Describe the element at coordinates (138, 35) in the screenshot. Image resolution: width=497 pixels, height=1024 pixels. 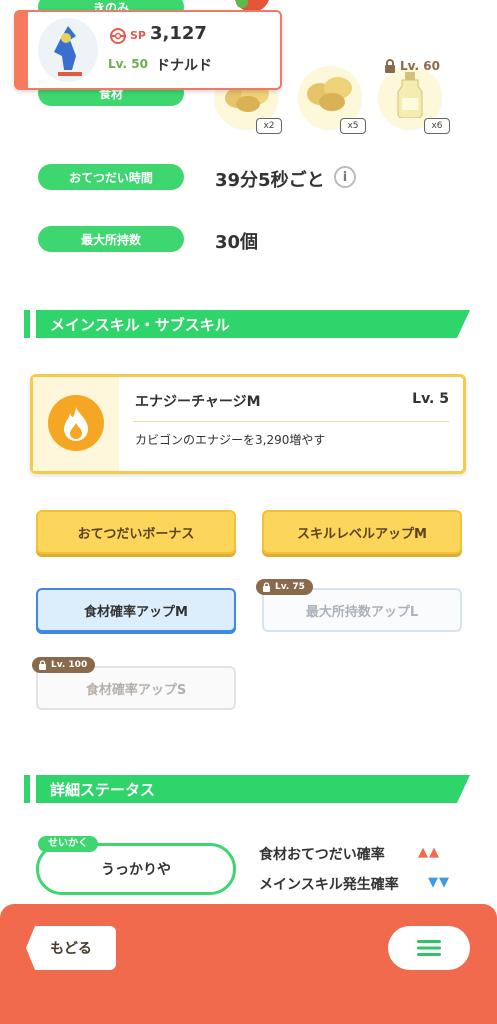
I see `sp-label: SP` at that location.